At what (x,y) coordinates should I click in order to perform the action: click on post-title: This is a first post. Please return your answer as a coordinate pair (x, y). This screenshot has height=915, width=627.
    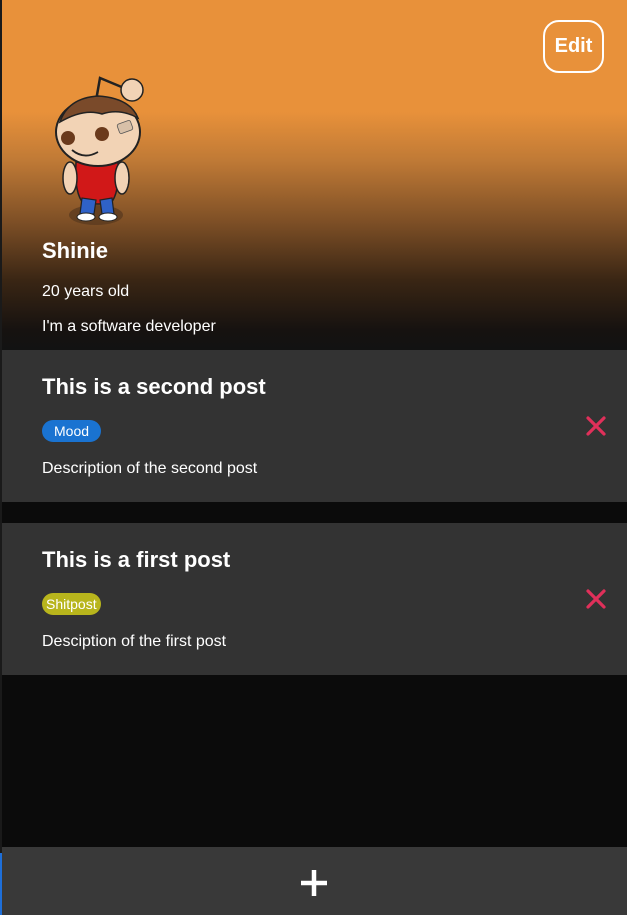
    Looking at the image, I should click on (136, 559).